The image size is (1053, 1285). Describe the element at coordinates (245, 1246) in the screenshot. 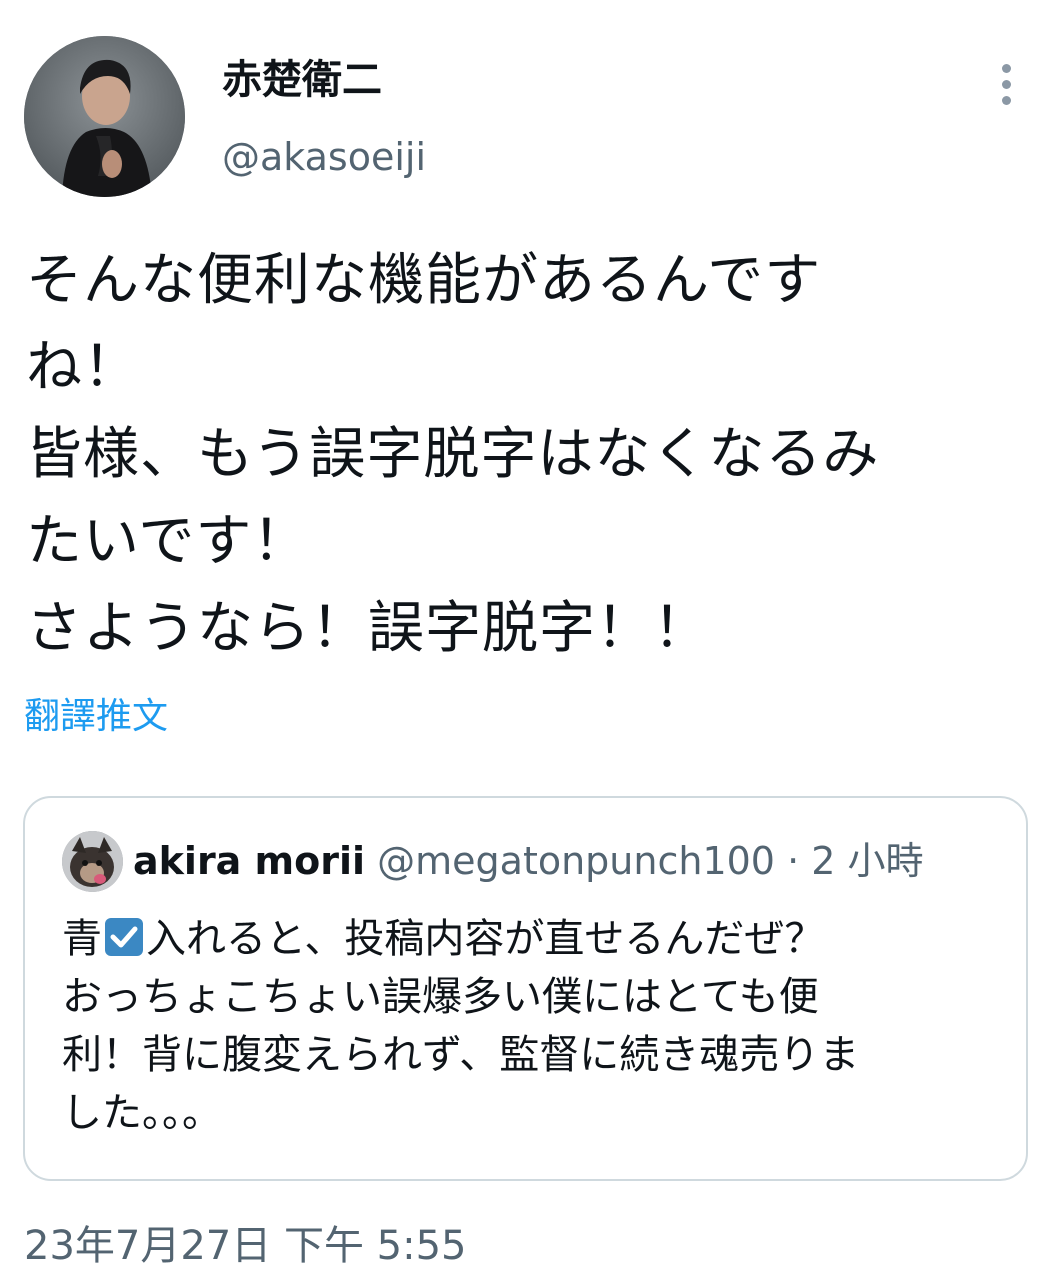

I see `tweet-timestamp: 23年7月27日 下午 5:55` at that location.